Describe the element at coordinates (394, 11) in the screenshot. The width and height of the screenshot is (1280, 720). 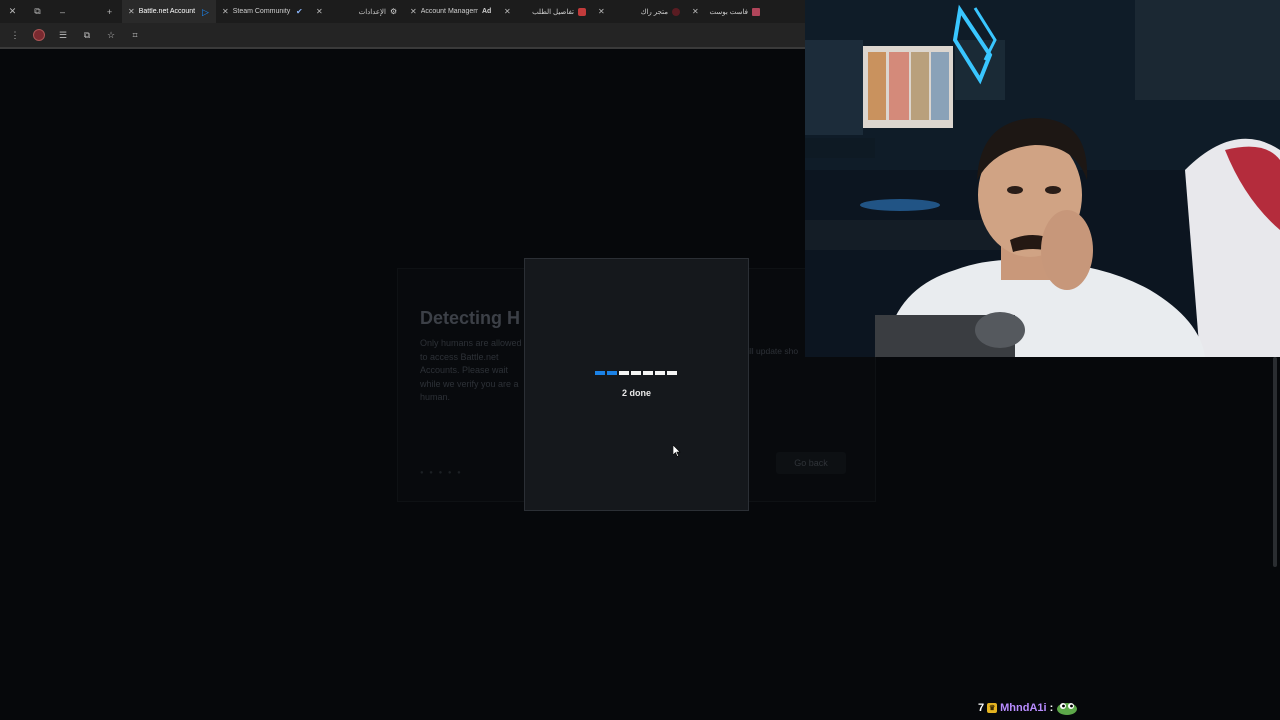
I see `gear-icon: ⚙` at that location.